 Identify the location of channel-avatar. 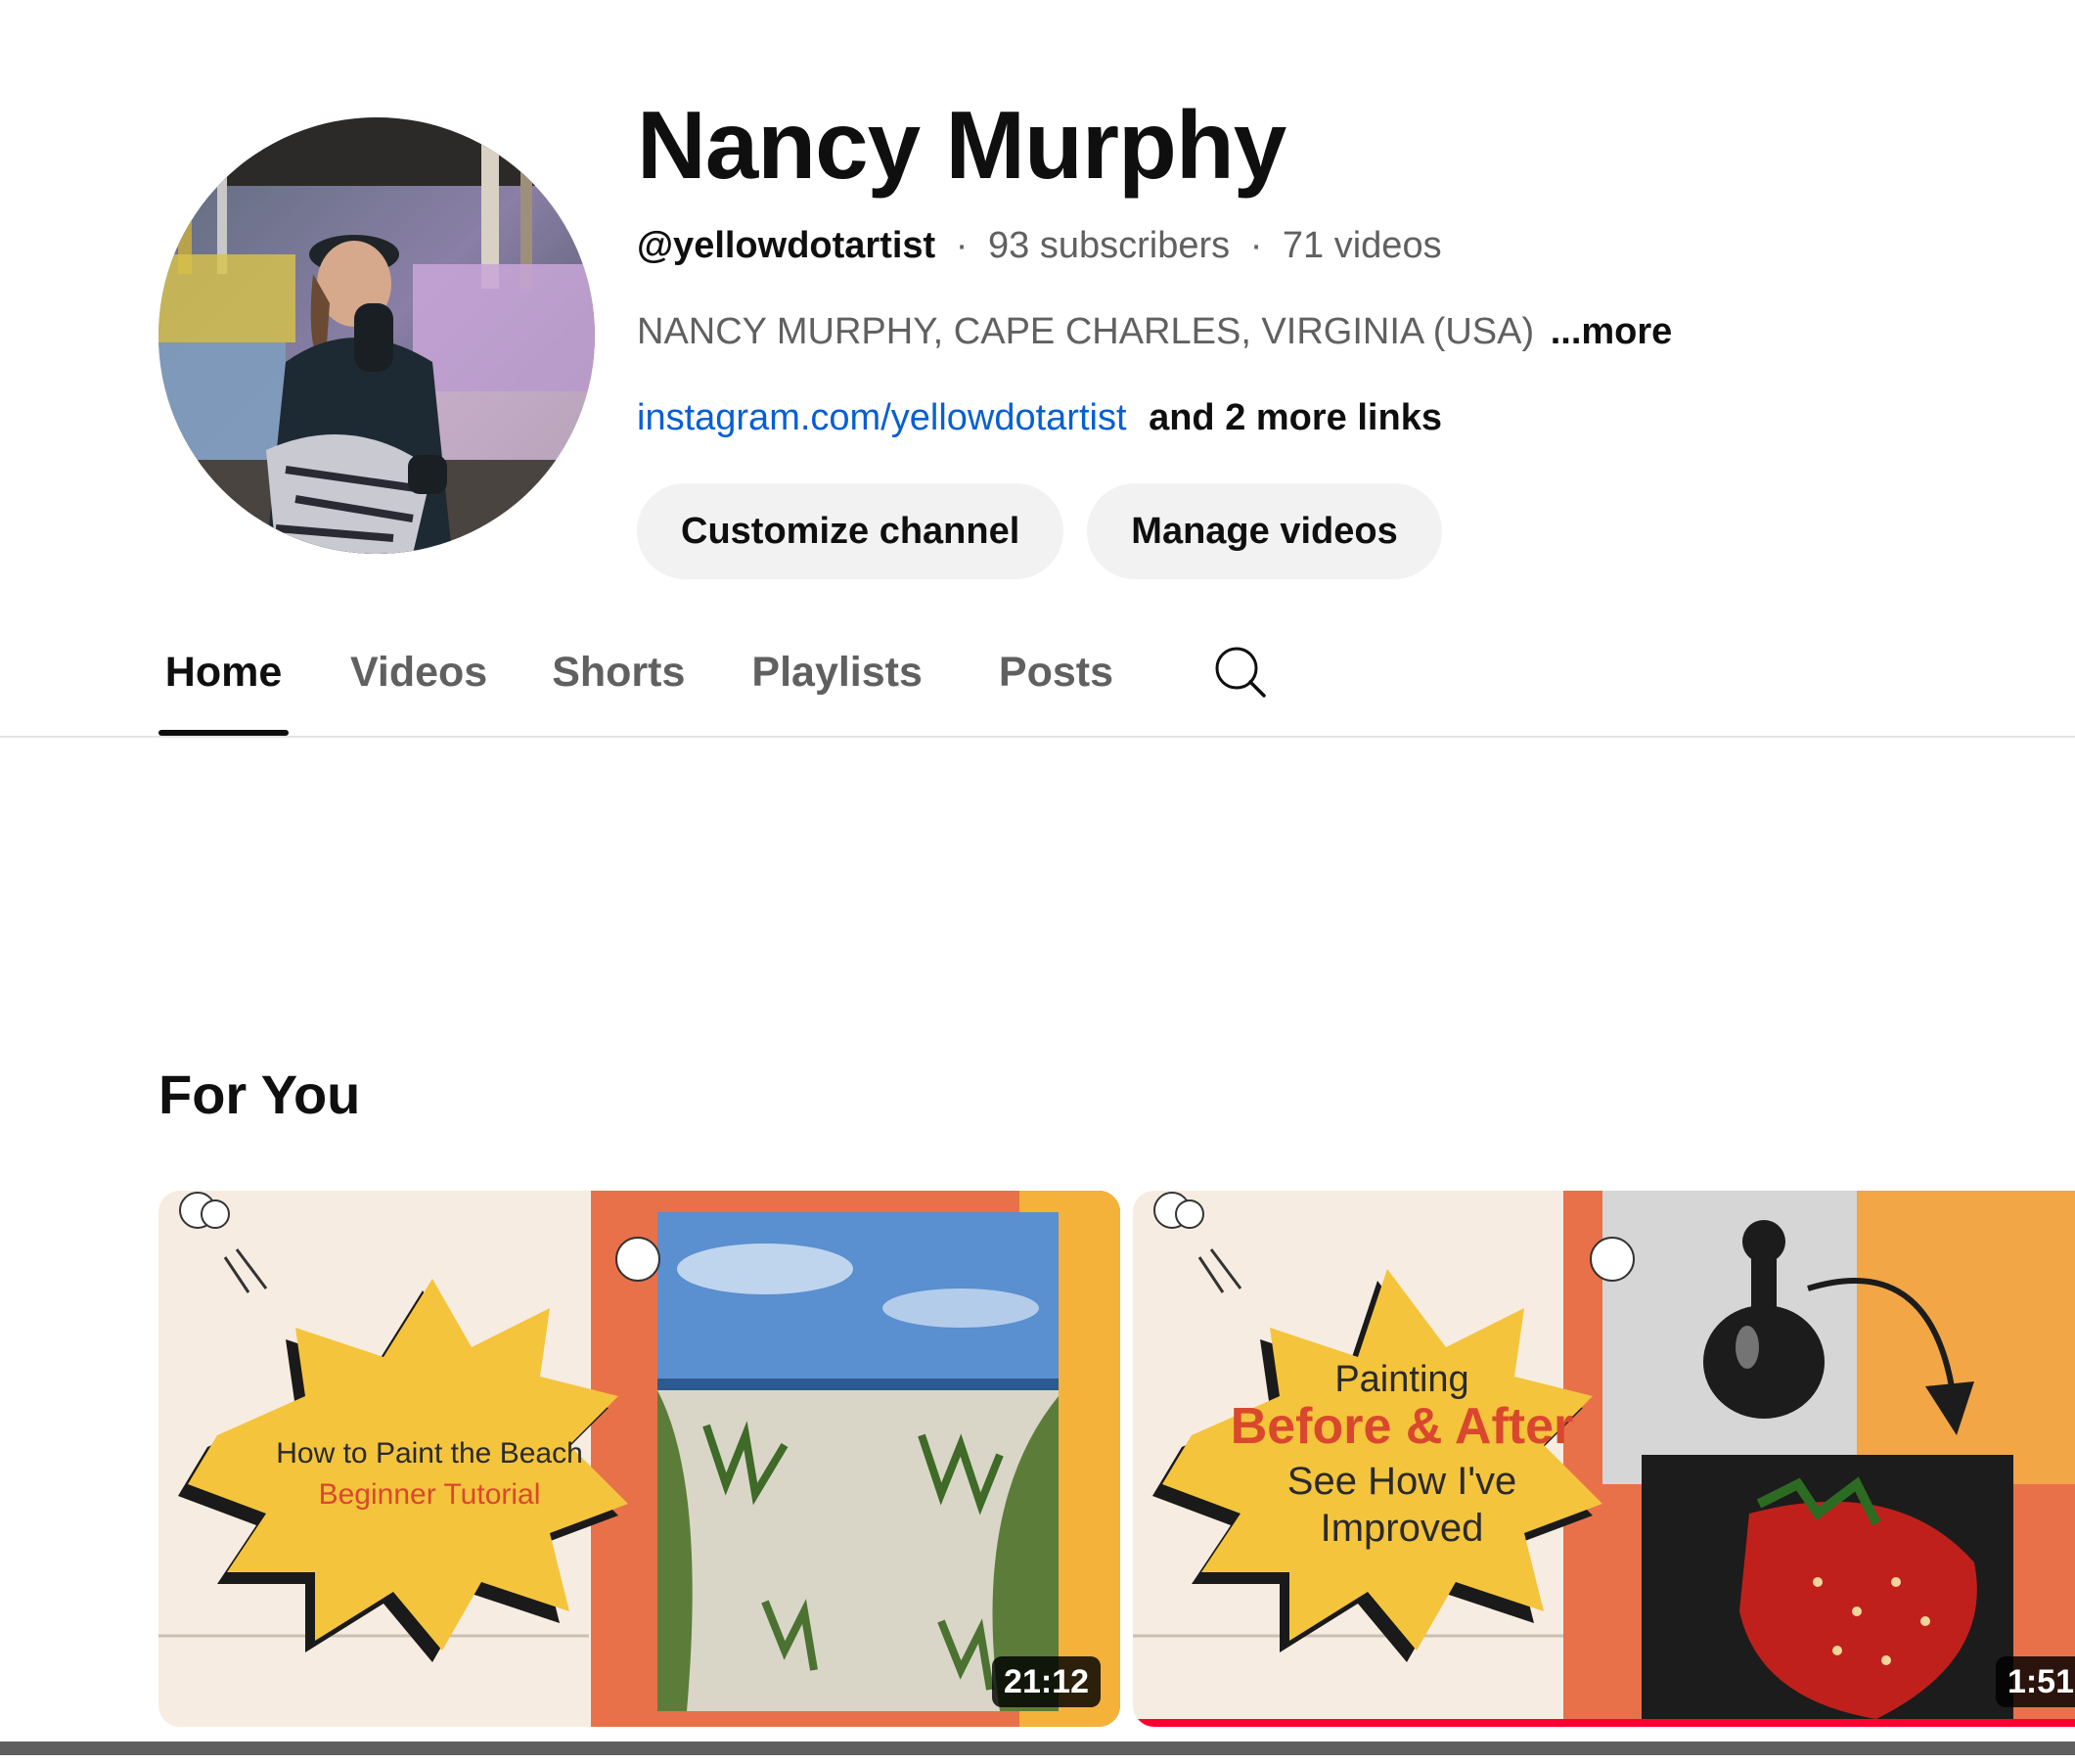
(376, 336).